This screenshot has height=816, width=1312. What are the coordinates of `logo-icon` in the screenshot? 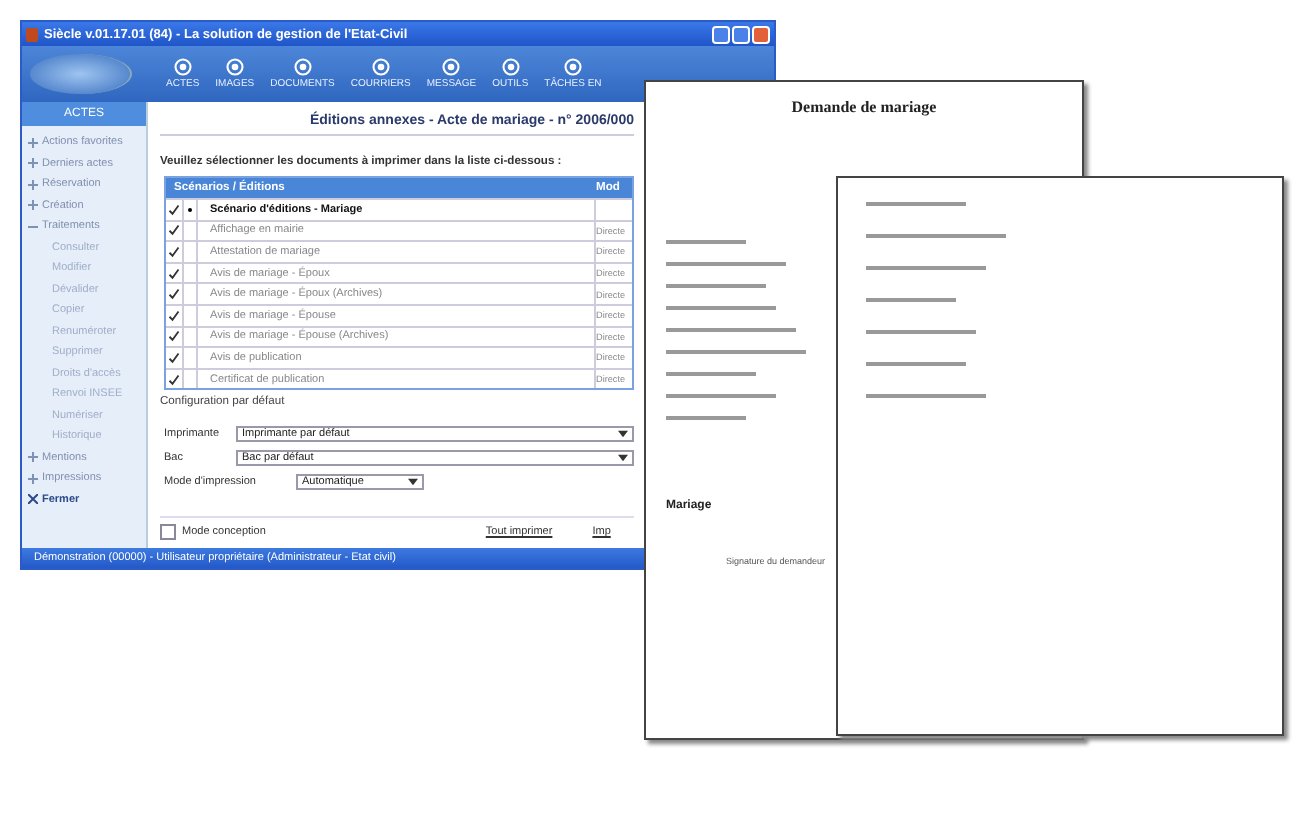 It's located at (81, 74).